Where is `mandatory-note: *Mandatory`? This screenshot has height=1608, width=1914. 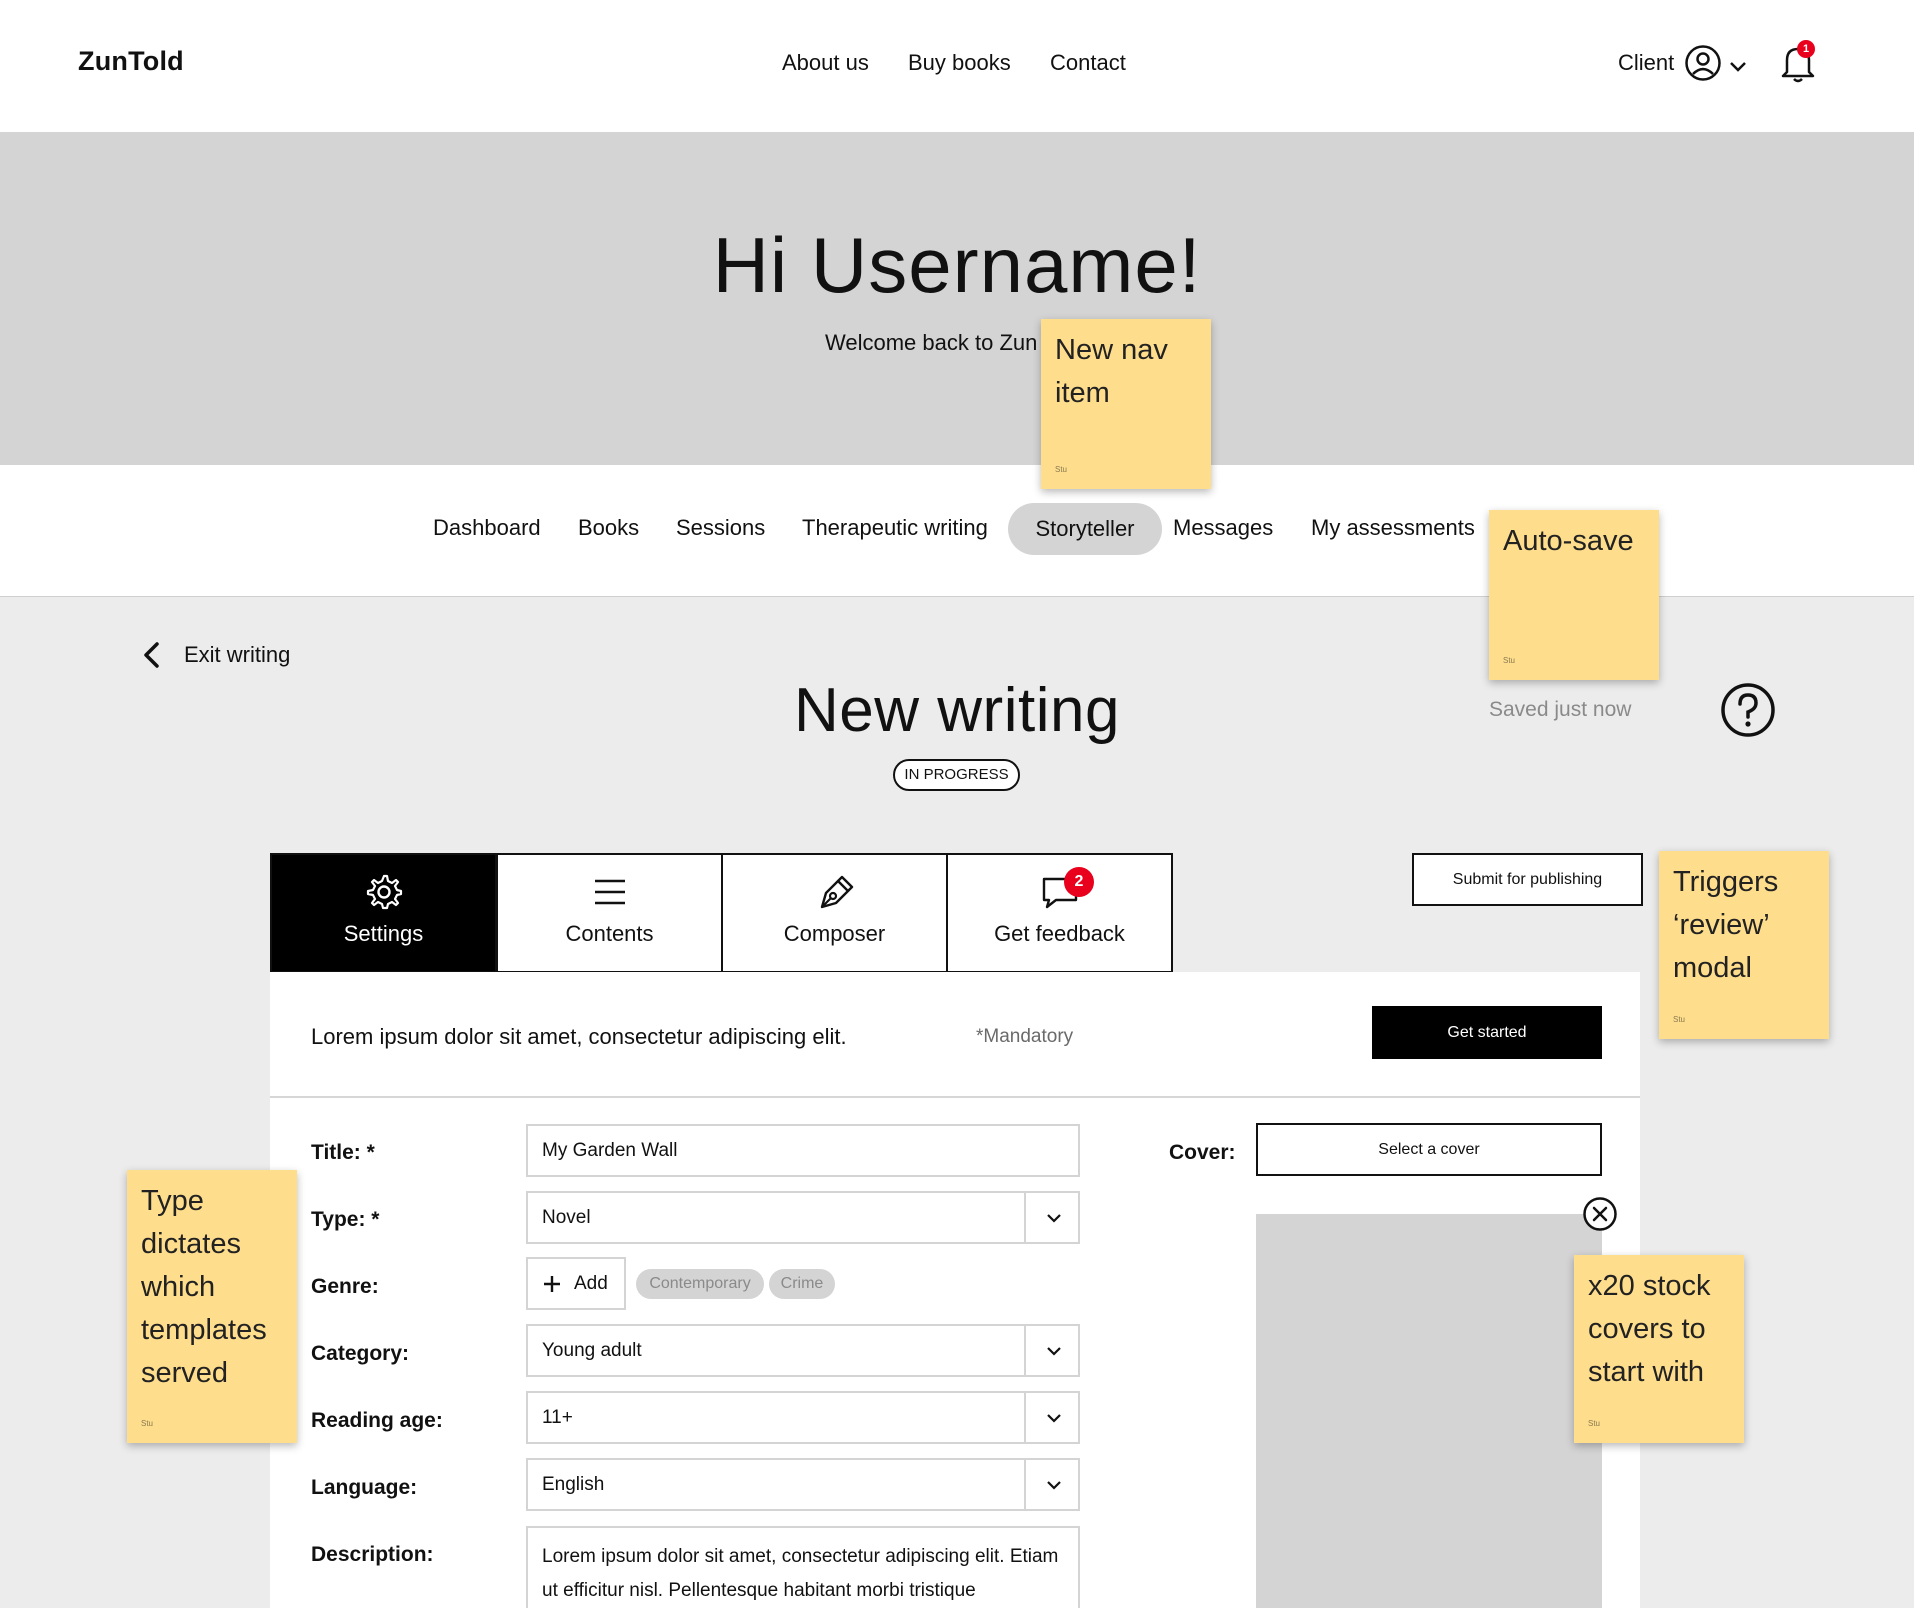
mandatory-note: *Mandatory is located at coordinates (1025, 1036).